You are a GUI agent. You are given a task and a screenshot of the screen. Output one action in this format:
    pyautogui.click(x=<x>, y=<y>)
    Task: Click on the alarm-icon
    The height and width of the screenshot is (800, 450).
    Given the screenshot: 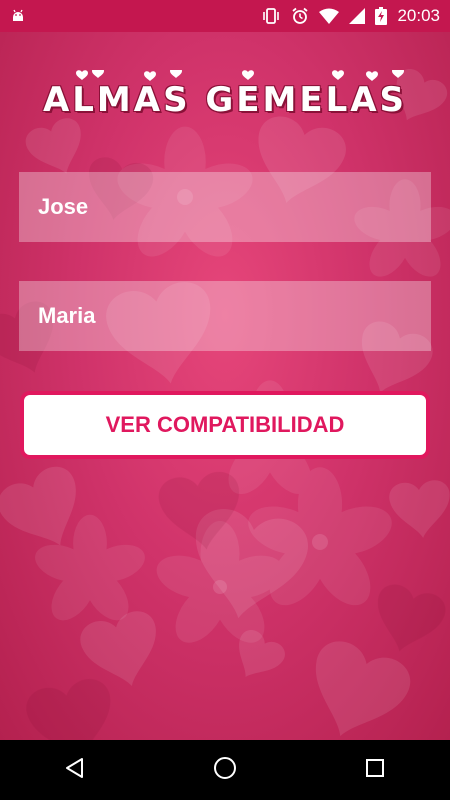 What is the action you would take?
    pyautogui.click(x=300, y=16)
    